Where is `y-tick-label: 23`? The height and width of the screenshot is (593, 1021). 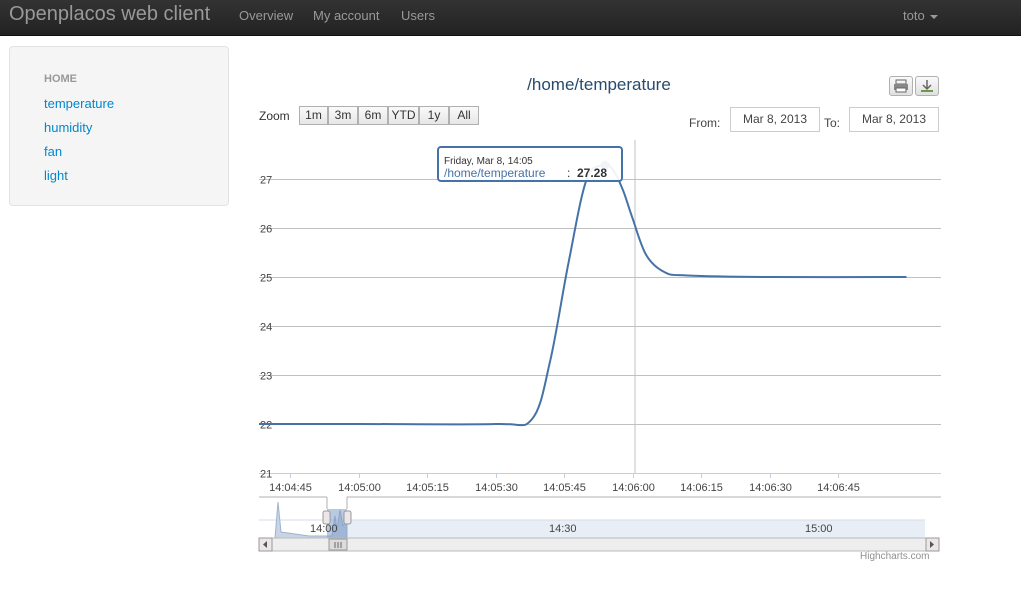
y-tick-label: 23 is located at coordinates (266, 377).